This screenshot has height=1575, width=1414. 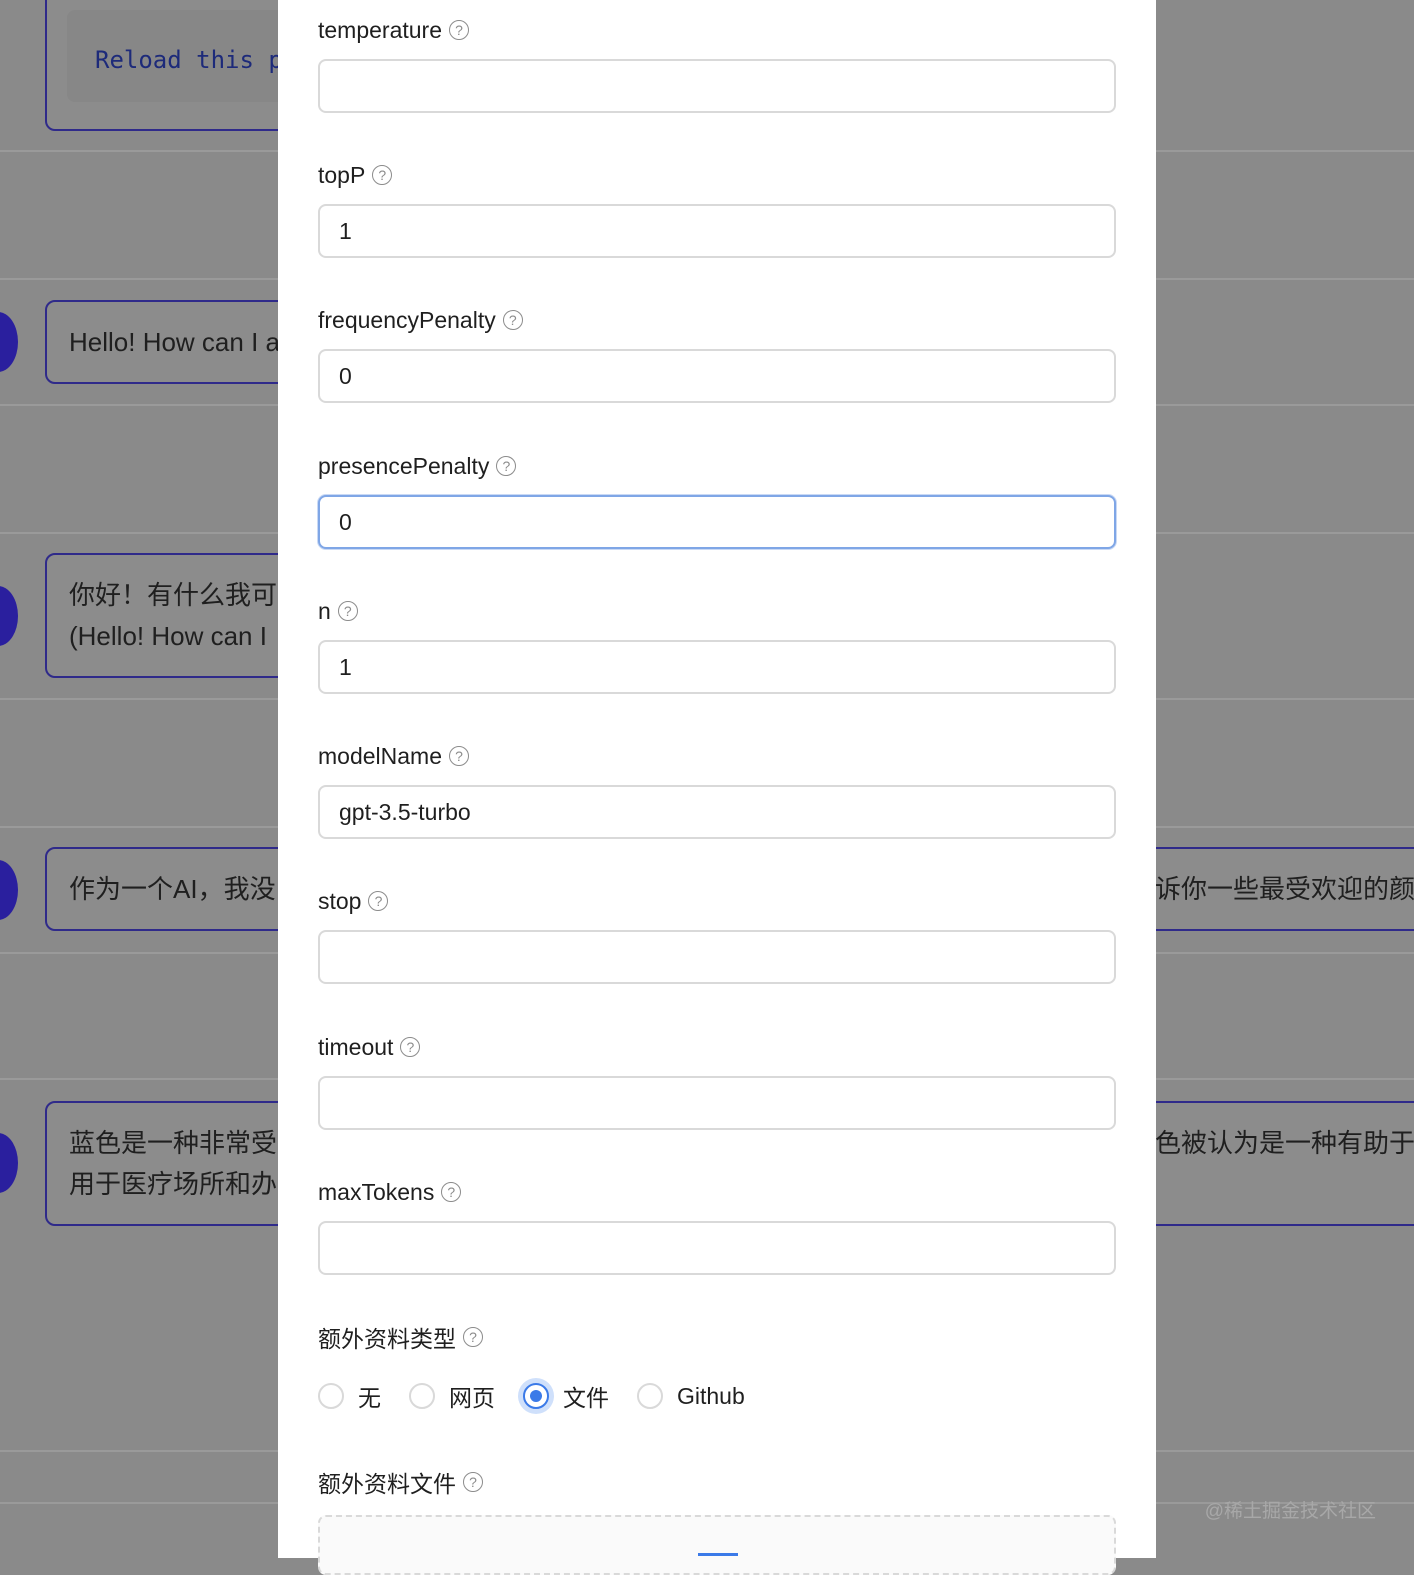 I want to click on field-label-text: frequencyPenalty, so click(x=407, y=319).